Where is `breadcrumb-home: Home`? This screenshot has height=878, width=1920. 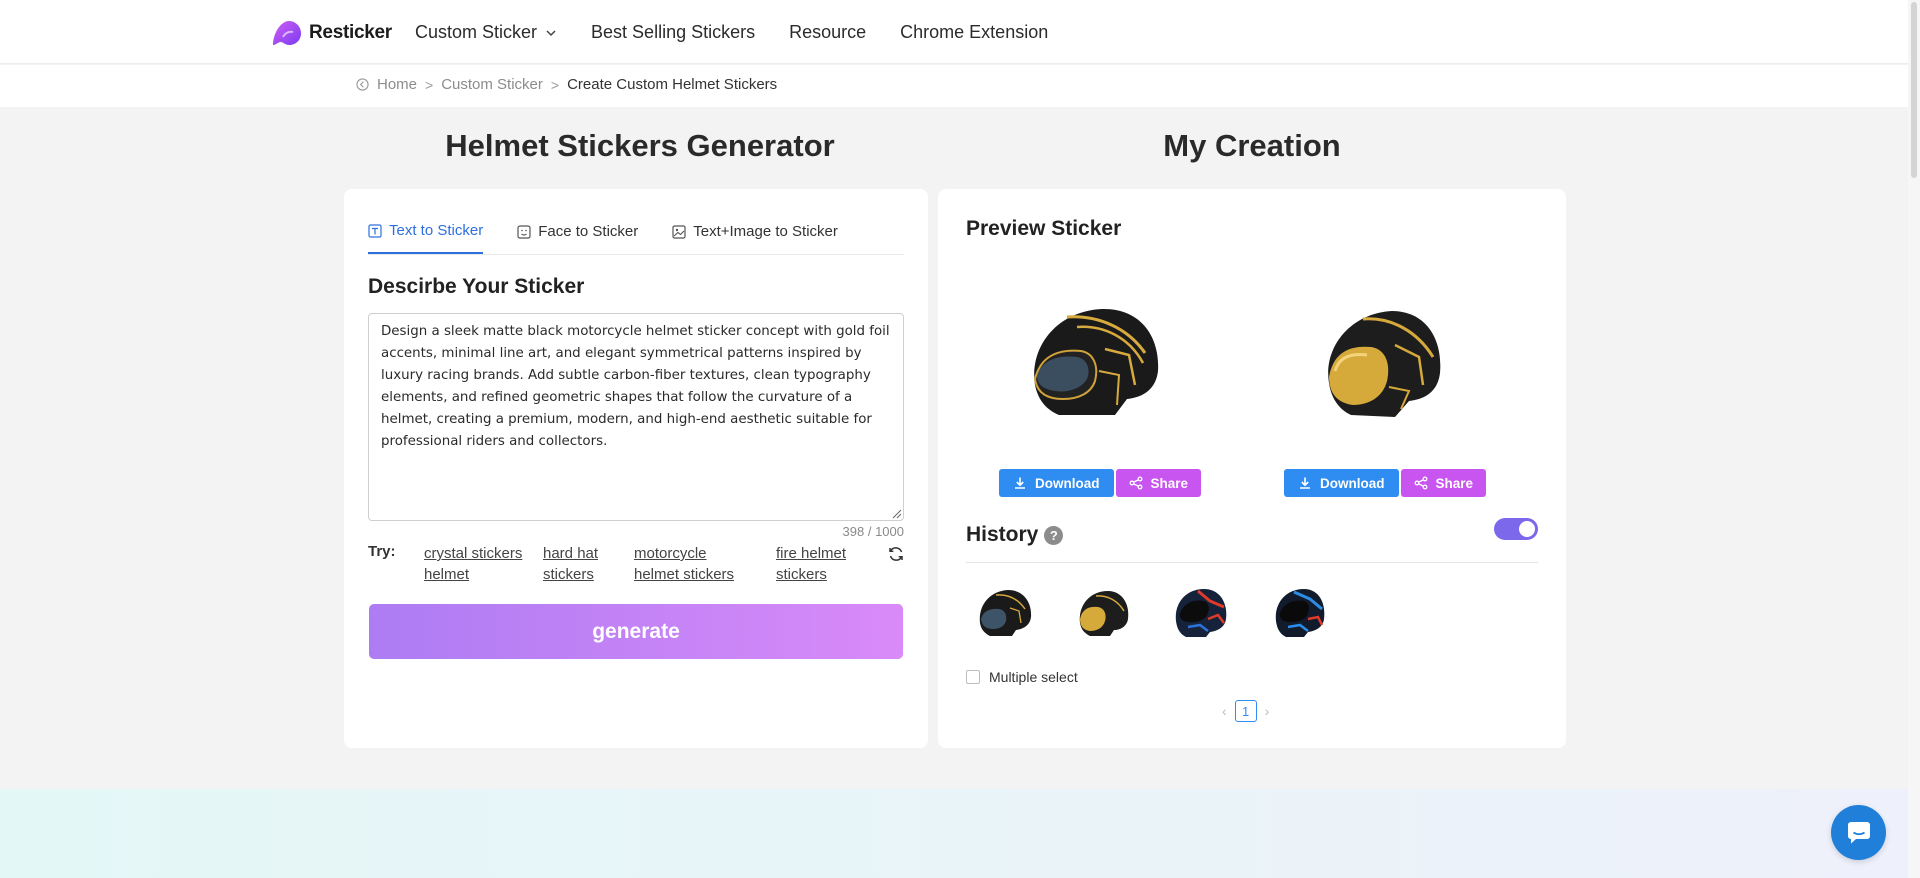
breadcrumb-home: Home is located at coordinates (397, 84).